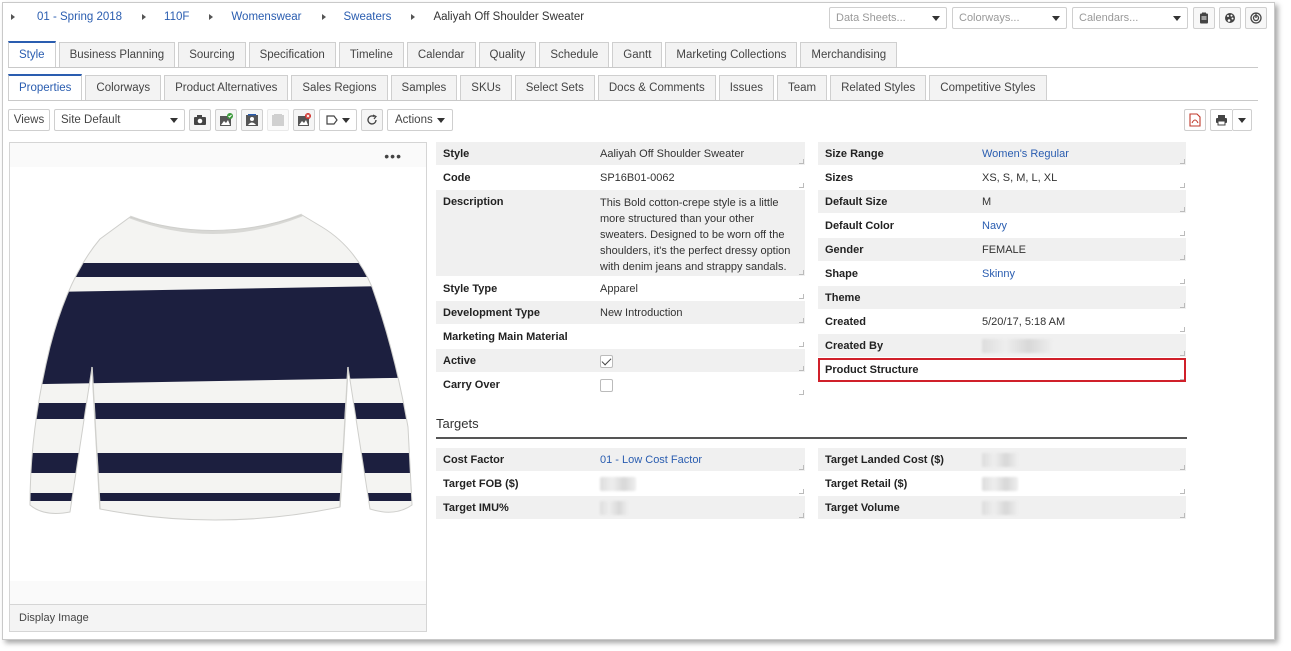 The height and width of the screenshot is (651, 1291). I want to click on tab-gantt: Gantt, so click(637, 54).